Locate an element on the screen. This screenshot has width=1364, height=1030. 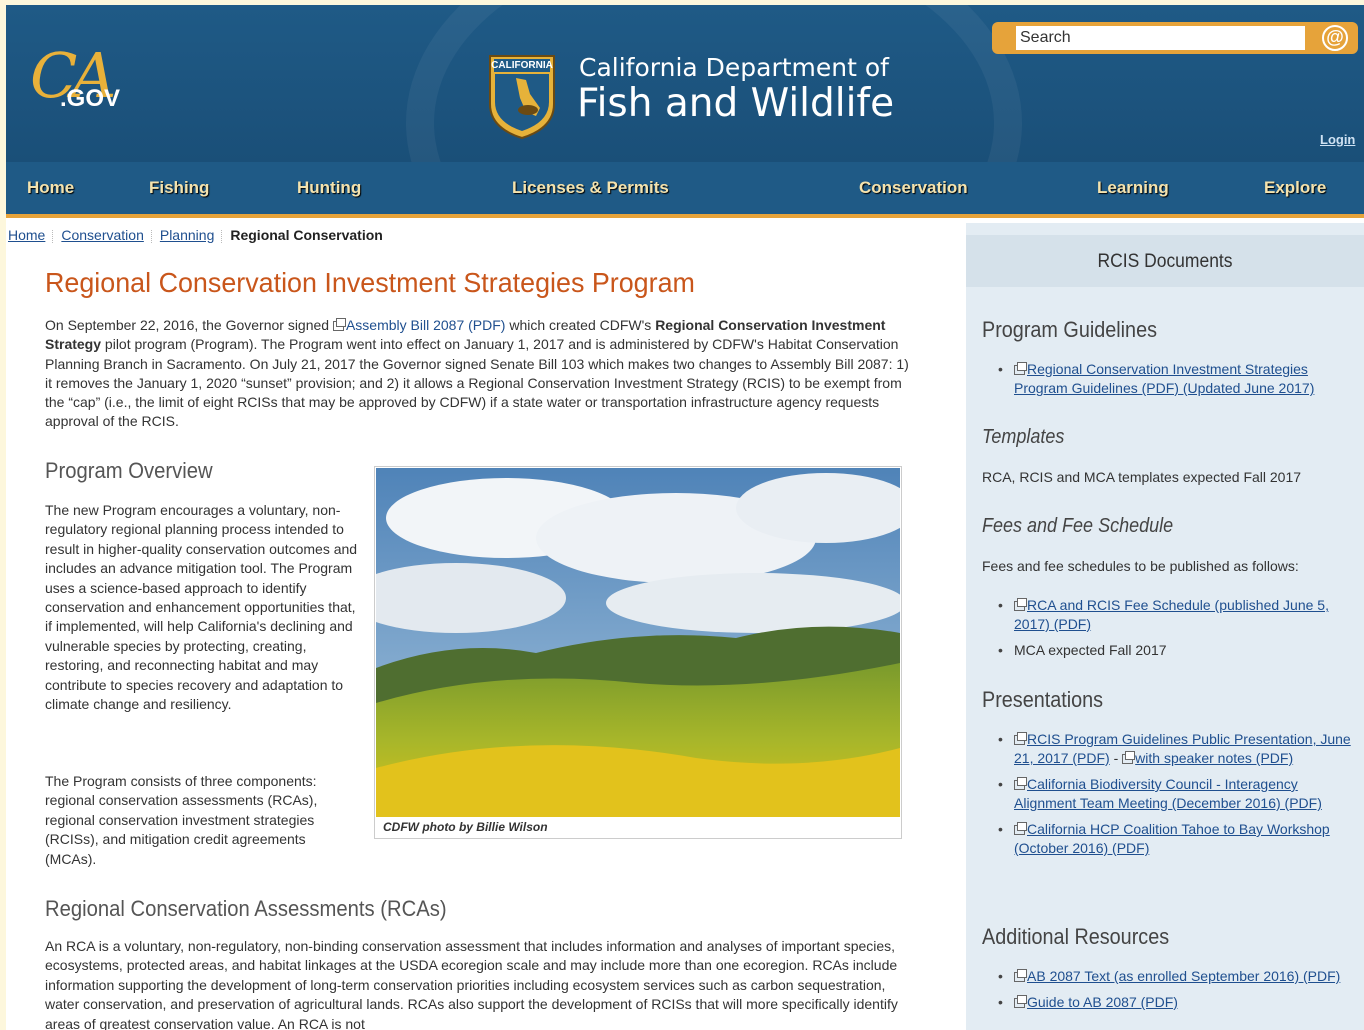
list-item: Guide to AB 2087 (PDF) is located at coordinates (1172, 1002).